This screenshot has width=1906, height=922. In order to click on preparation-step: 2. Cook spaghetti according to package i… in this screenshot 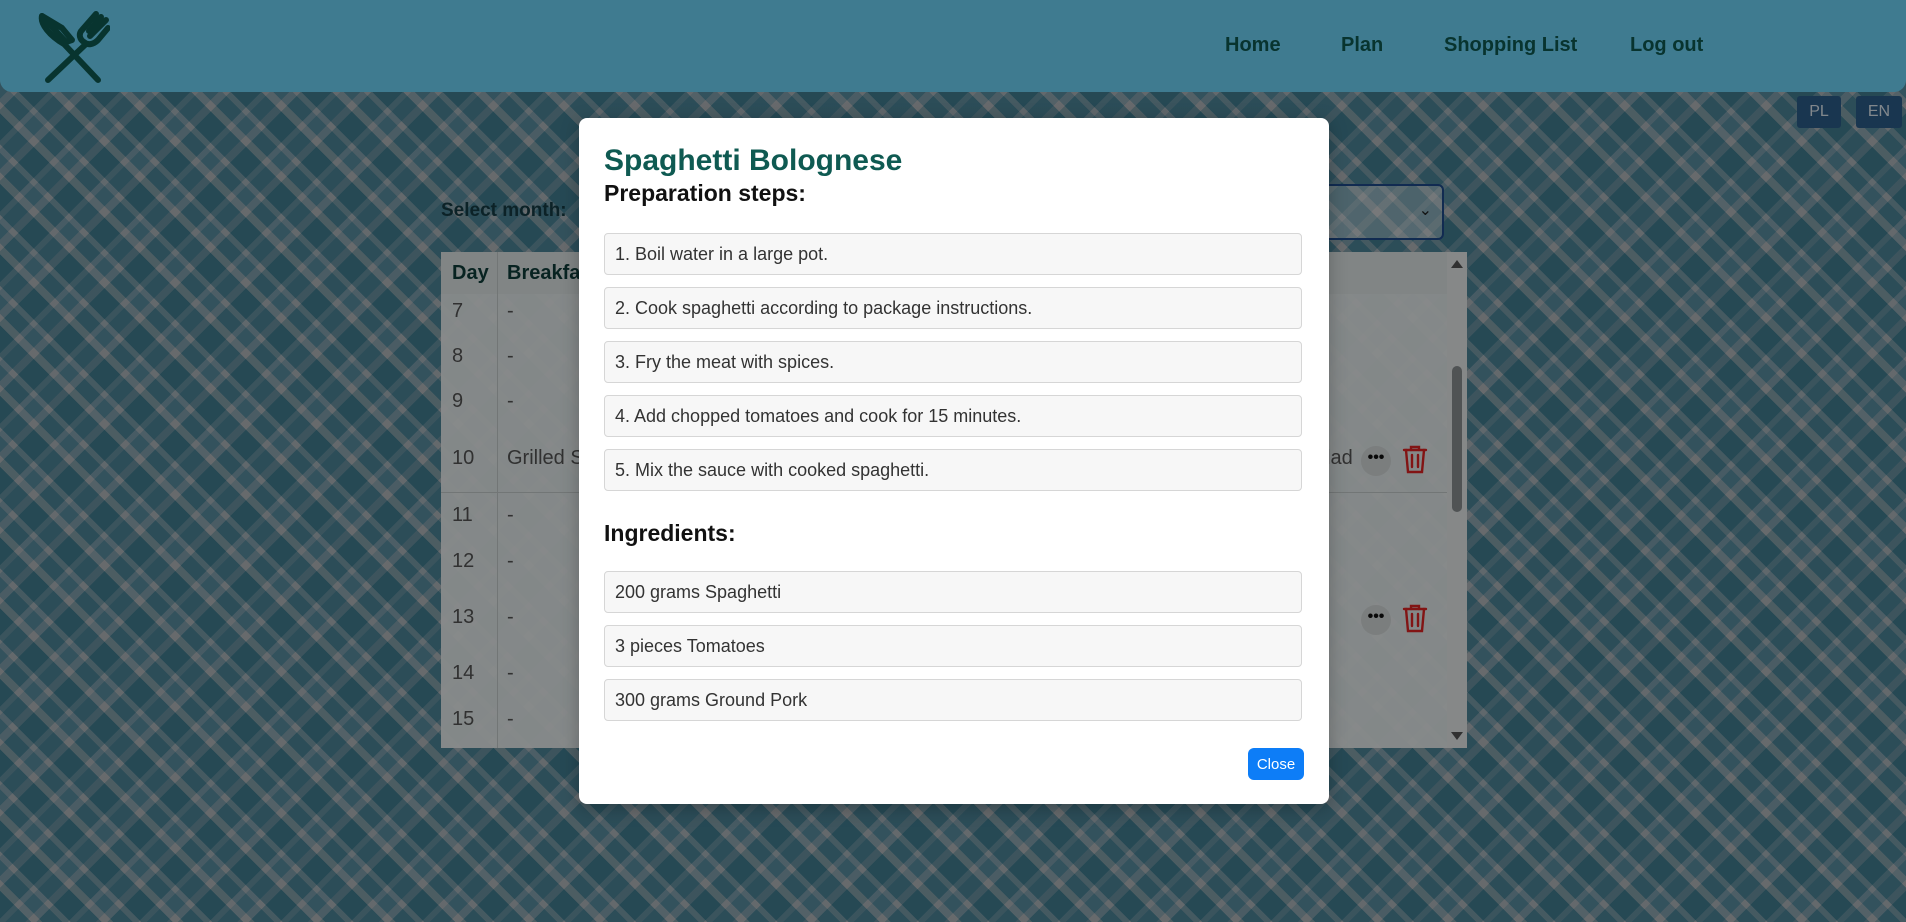, I will do `click(953, 308)`.